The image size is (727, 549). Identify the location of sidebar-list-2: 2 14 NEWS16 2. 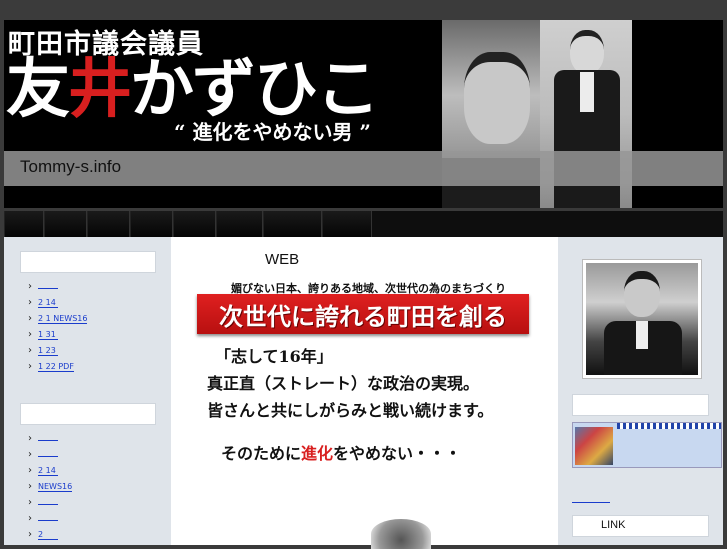
(50, 487).